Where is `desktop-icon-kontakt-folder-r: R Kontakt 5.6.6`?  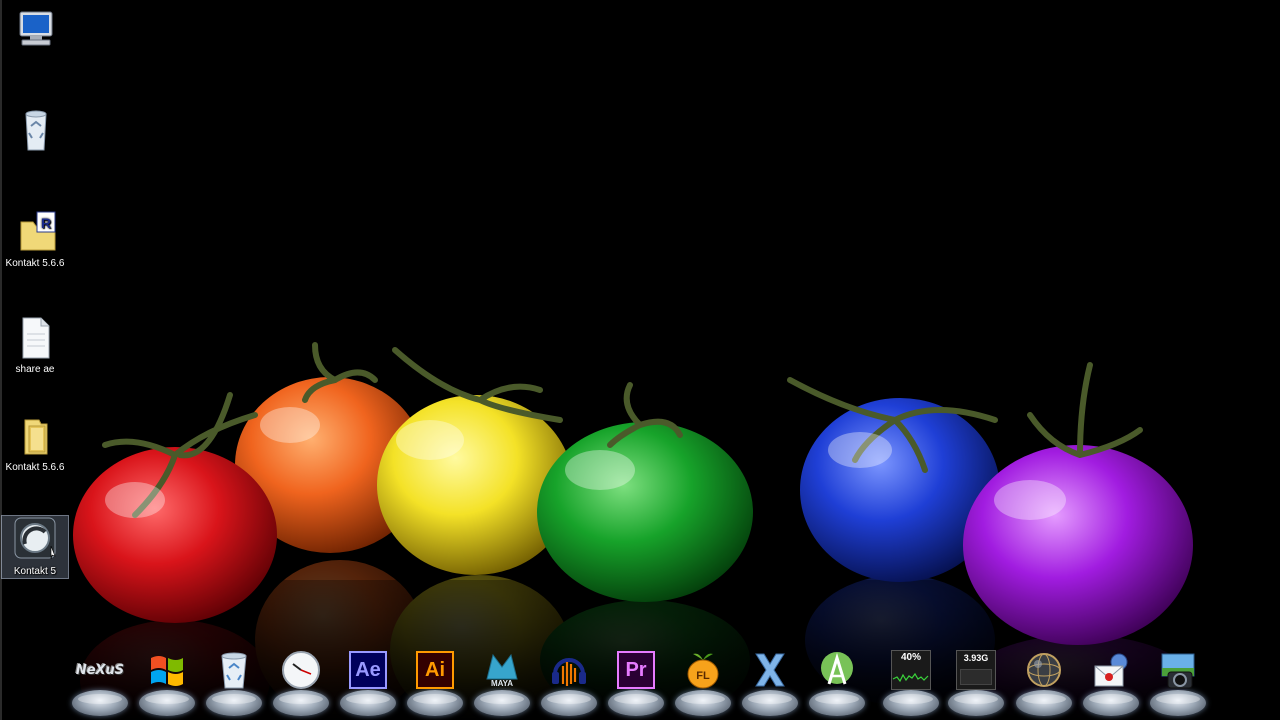
desktop-icon-kontakt-folder-r: R Kontakt 5.6.6 is located at coordinates (35, 239).